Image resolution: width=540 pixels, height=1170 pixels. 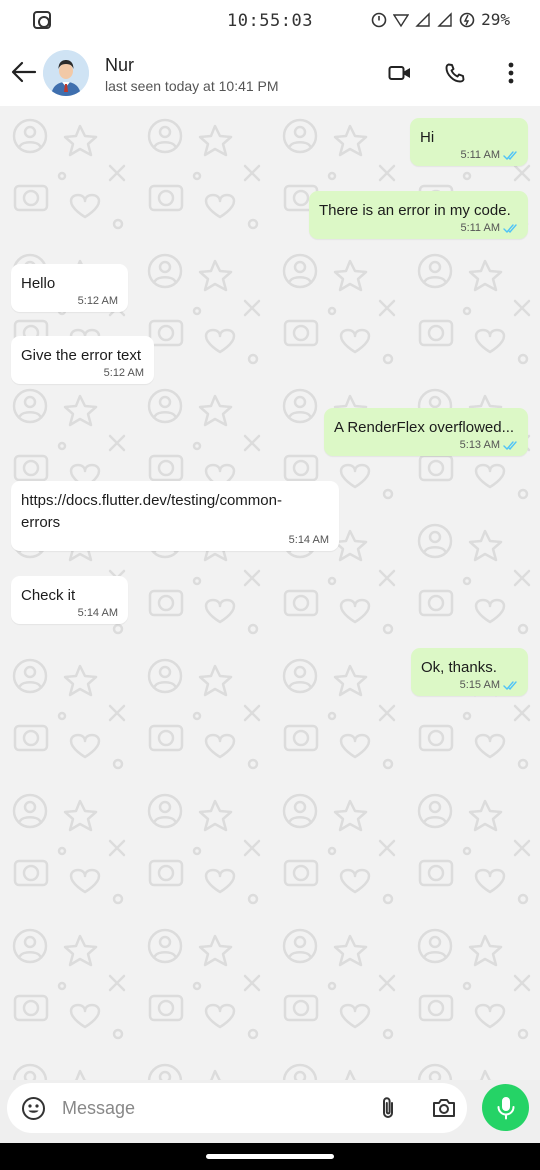 I want to click on status-bar: 10:55:03 29%, so click(x=270, y=20).